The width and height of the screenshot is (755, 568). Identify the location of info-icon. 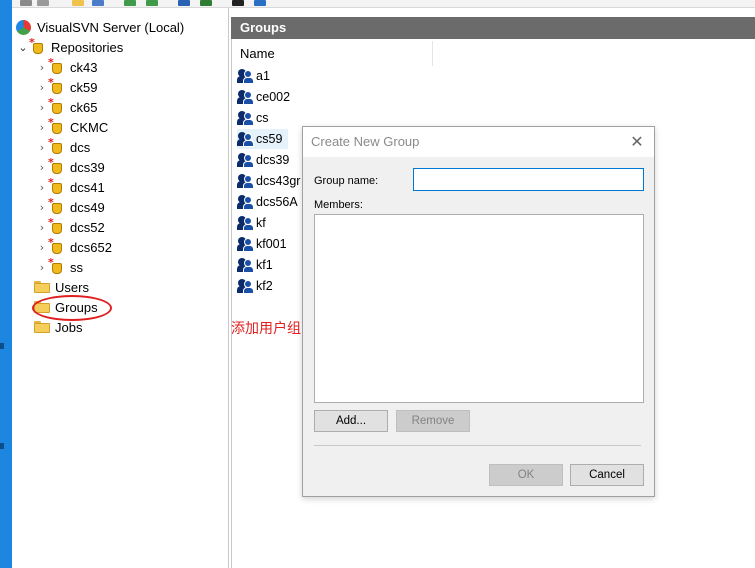
(184, 3).